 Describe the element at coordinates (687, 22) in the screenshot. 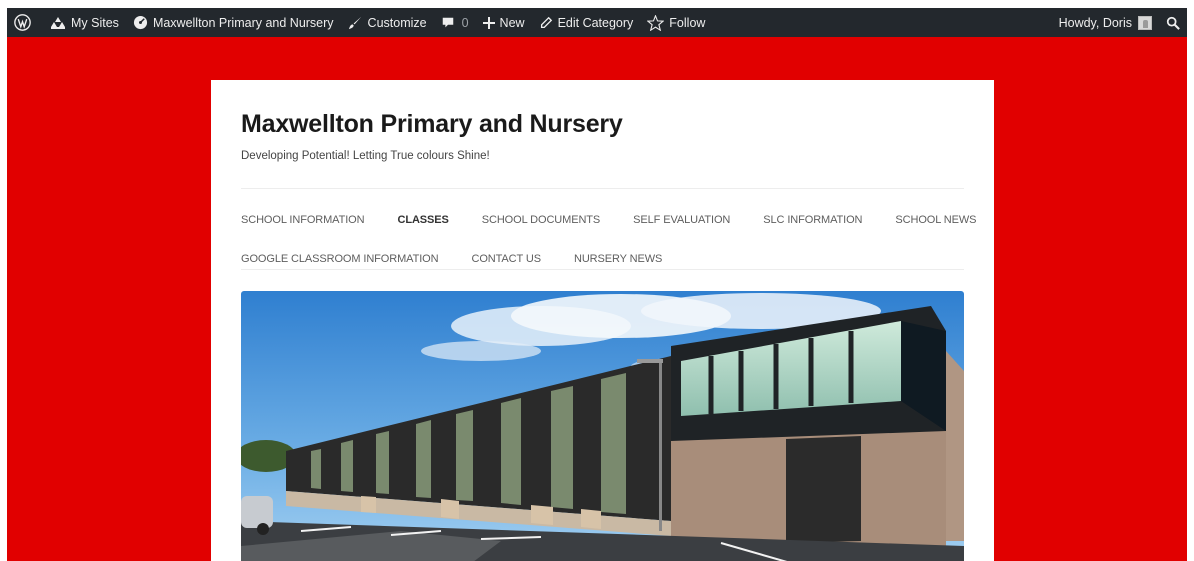

I see `follow-label: Follow` at that location.